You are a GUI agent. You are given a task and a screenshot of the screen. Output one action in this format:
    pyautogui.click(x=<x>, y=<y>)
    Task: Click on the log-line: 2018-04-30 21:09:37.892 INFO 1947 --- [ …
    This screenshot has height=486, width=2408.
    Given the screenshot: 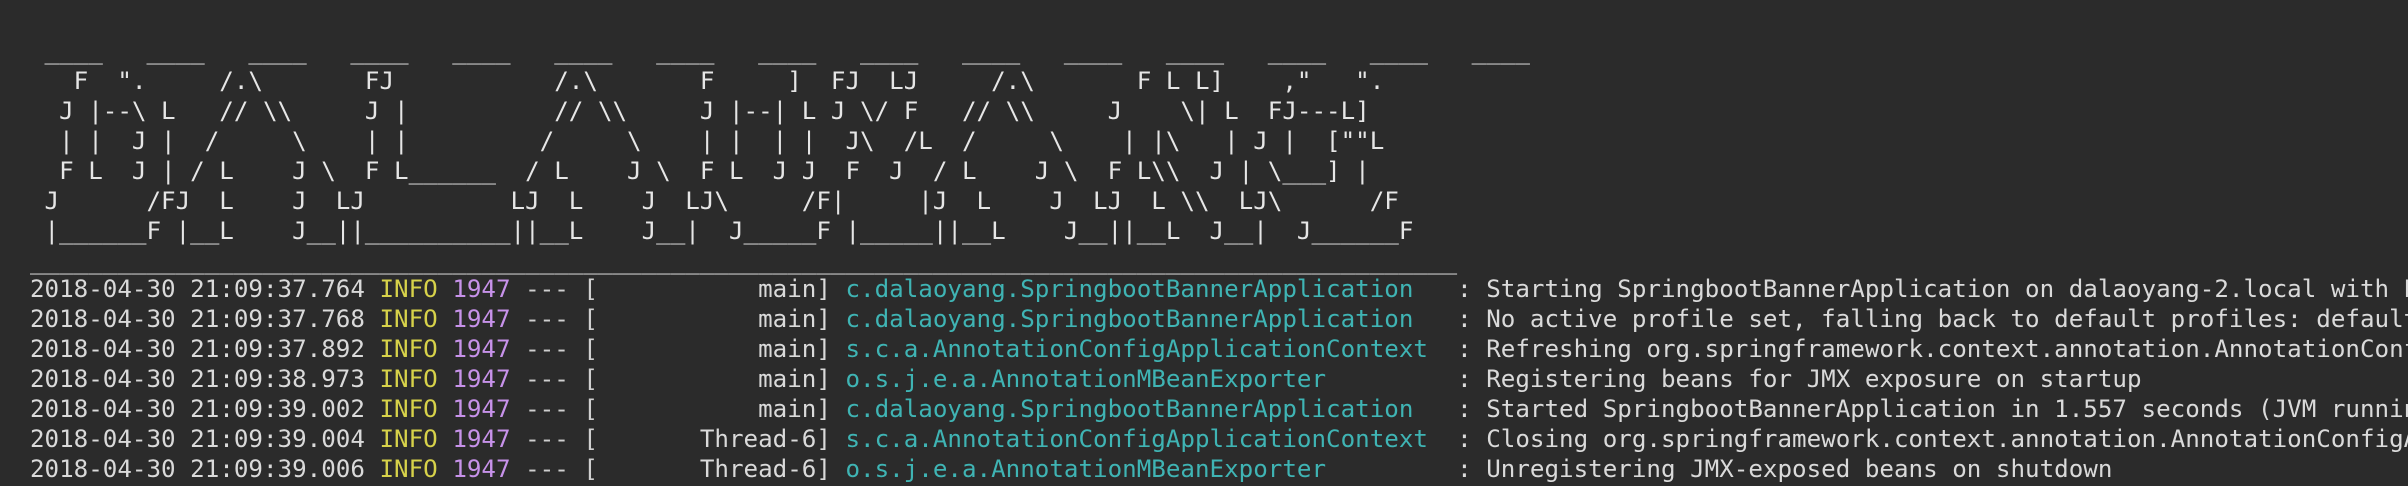 What is the action you would take?
    pyautogui.click(x=1219, y=349)
    